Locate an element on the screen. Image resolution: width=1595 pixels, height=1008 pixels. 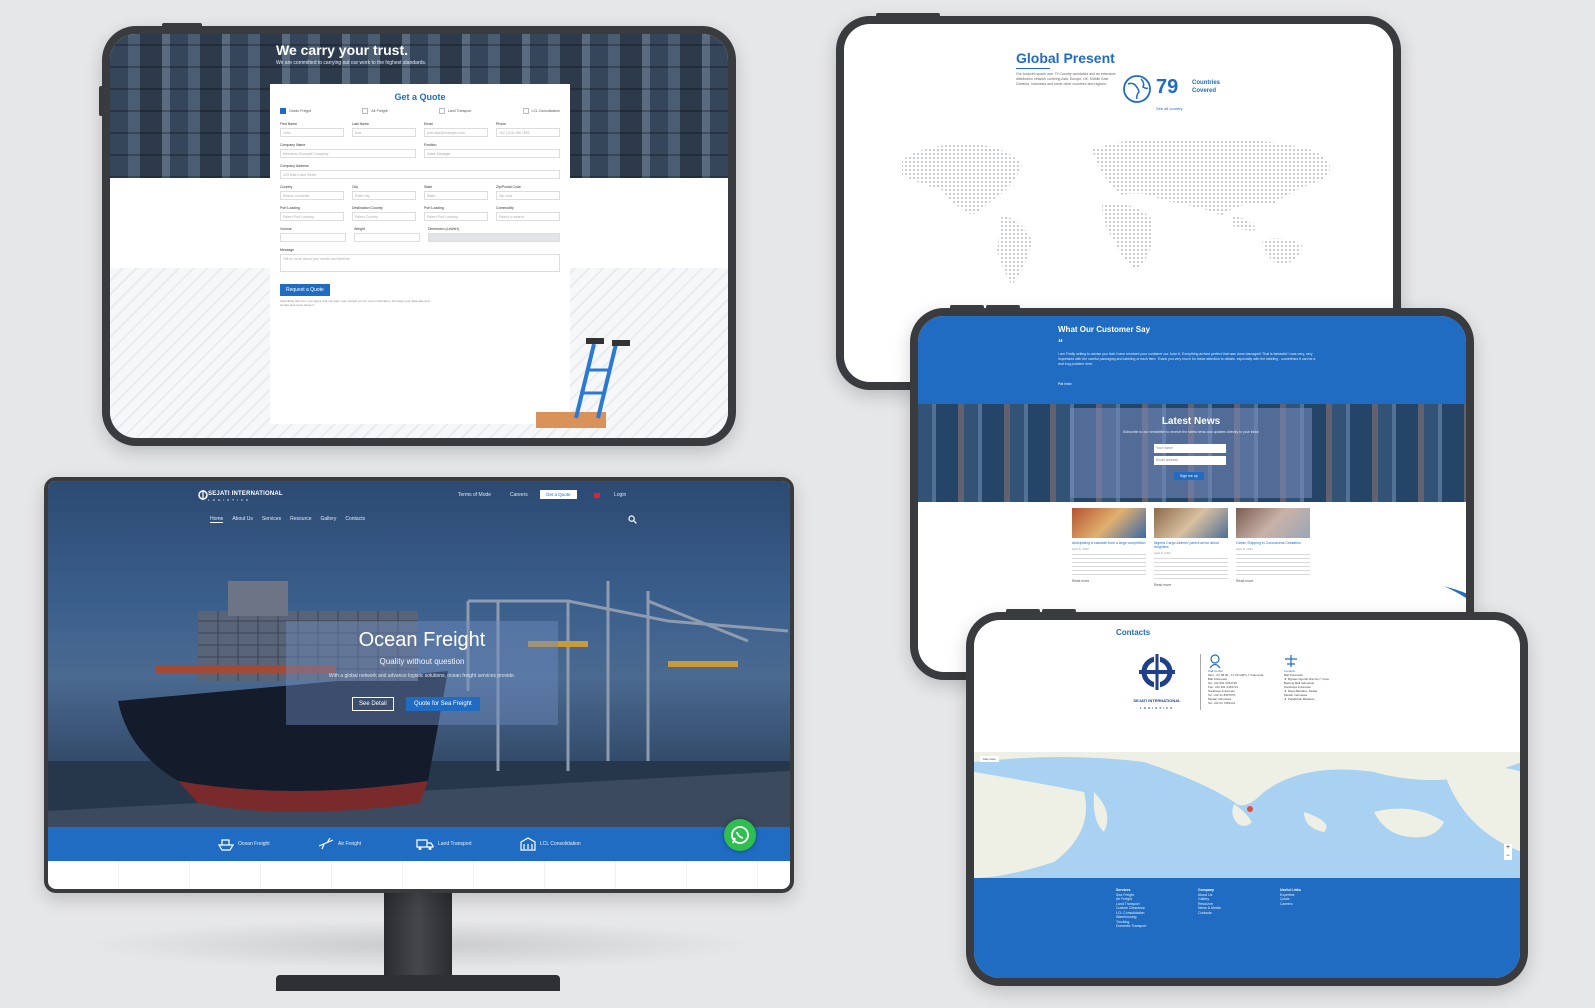
name-input: Your name is located at coordinates (1190, 448).